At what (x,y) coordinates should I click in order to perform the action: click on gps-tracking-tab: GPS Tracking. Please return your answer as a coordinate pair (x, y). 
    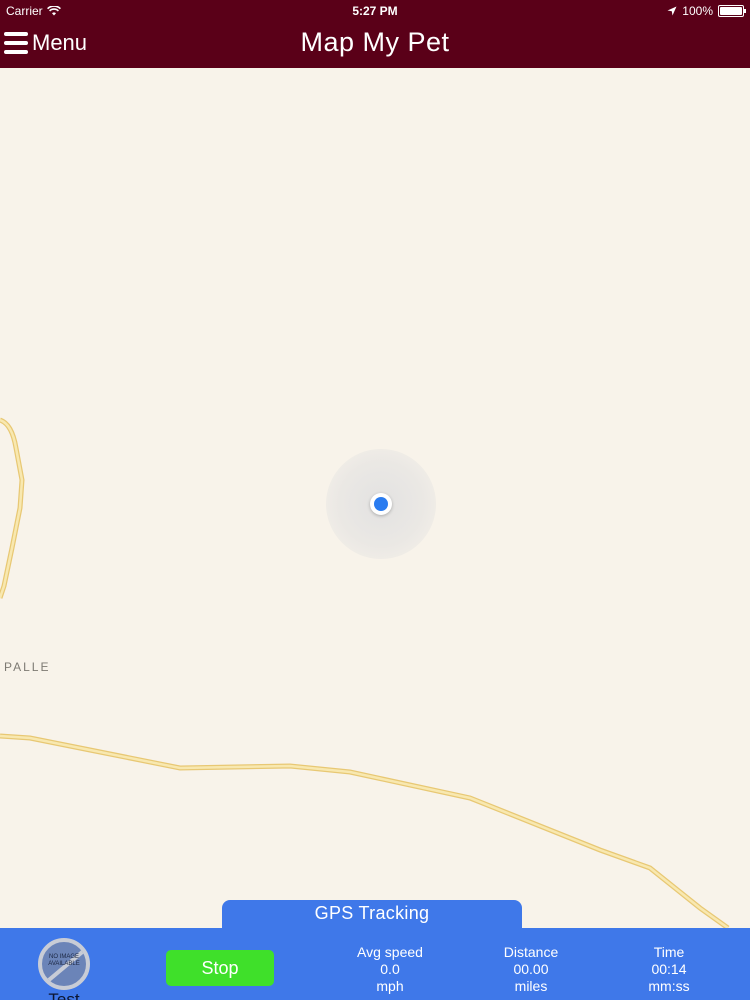
    Looking at the image, I should click on (372, 915).